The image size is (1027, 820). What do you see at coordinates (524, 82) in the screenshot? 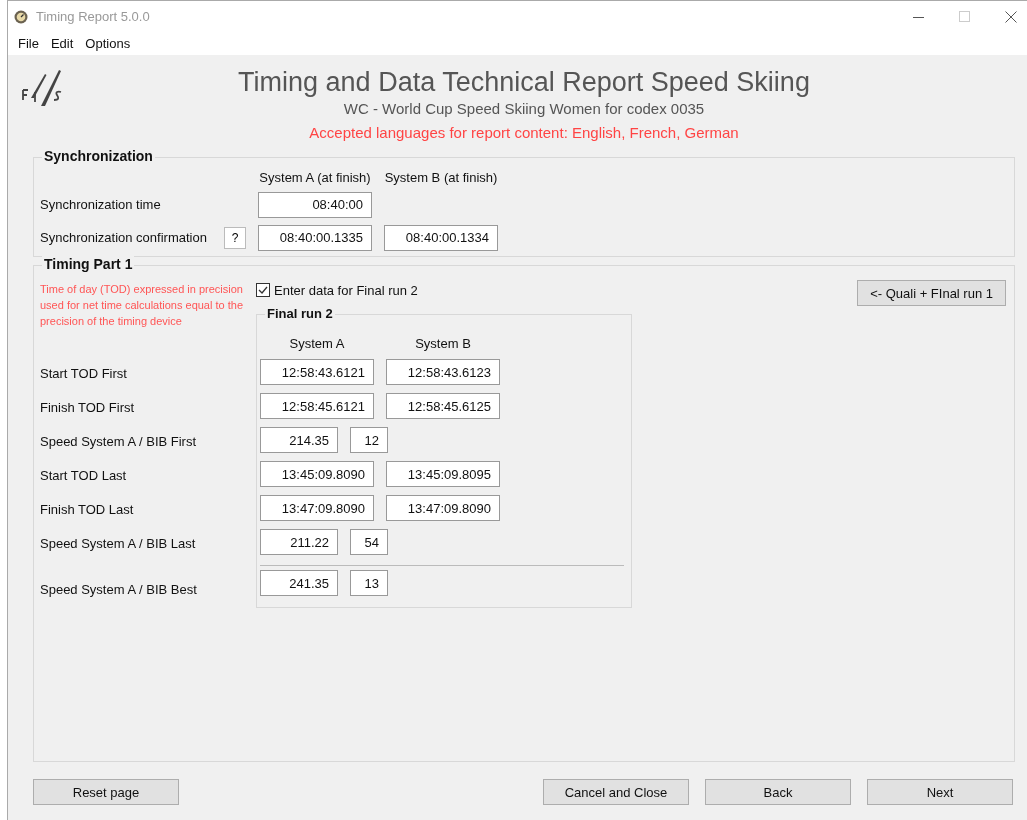
I see `report-title: Timing and Data Technical Report Speed Skiing` at bounding box center [524, 82].